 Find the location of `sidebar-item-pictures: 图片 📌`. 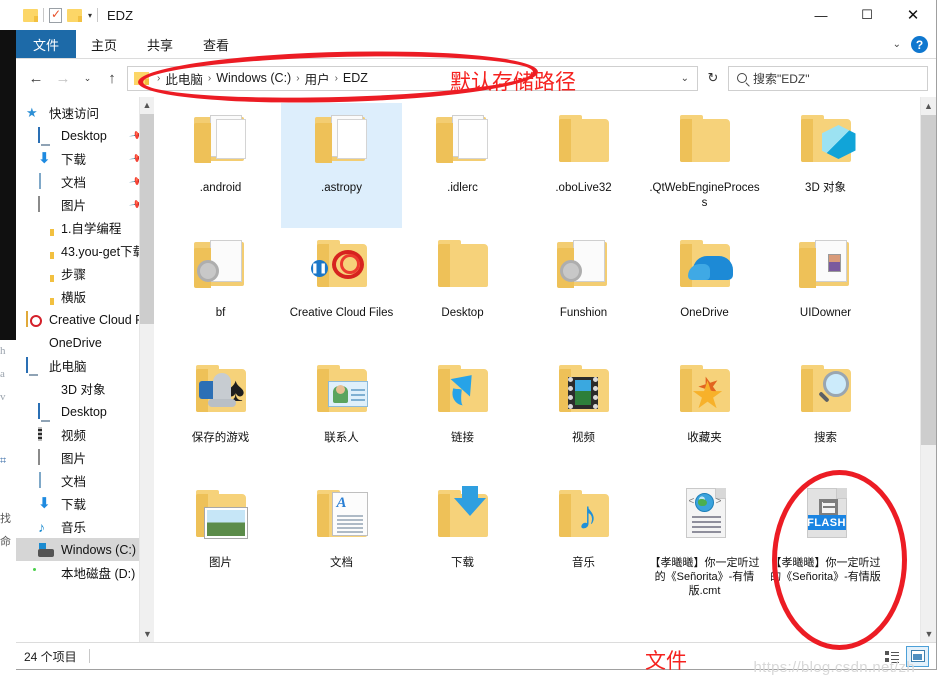

sidebar-item-pictures: 图片 📌 is located at coordinates (85, 204).